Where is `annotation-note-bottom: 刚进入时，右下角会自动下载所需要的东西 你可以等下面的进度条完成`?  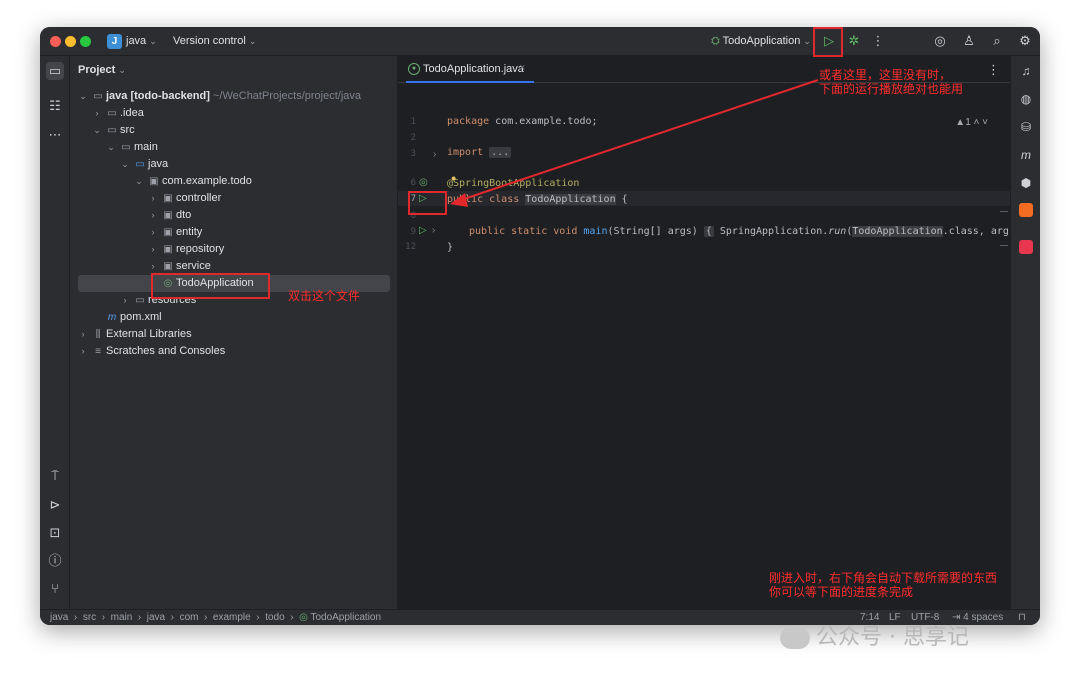 annotation-note-bottom: 刚进入时，右下角会自动下载所需要的东西 你可以等下面的进度条完成 is located at coordinates (883, 585).